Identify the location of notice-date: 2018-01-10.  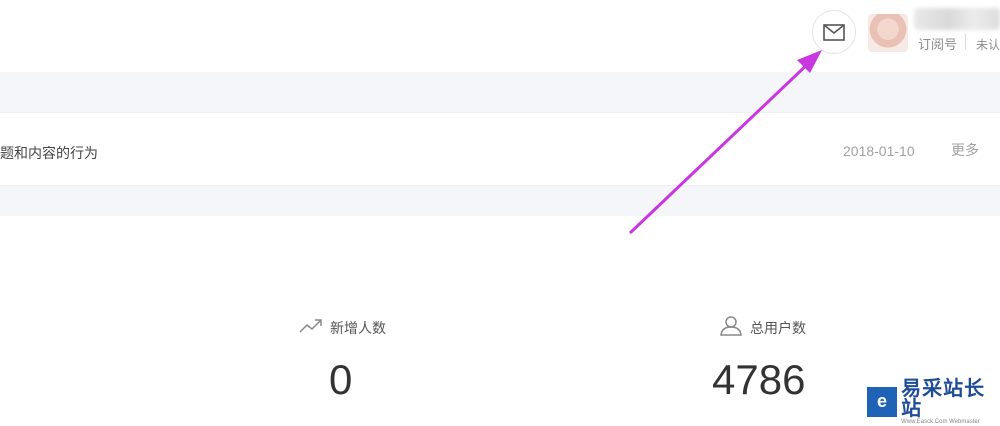
(879, 151).